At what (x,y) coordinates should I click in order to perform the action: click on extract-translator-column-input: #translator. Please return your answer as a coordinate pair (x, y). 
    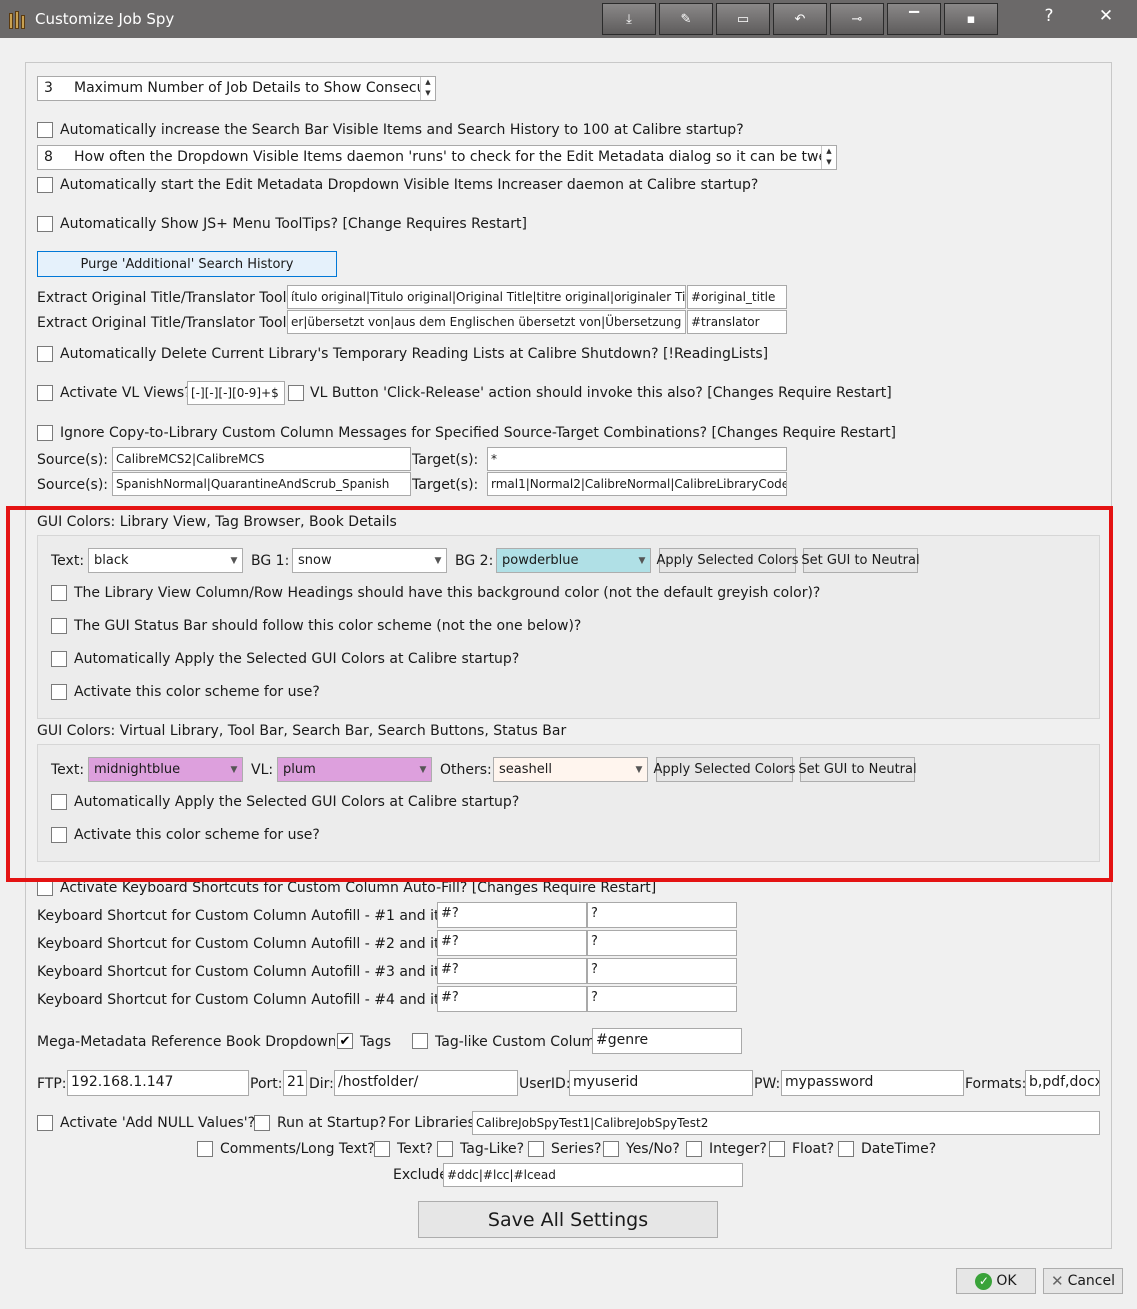
    Looking at the image, I should click on (737, 322).